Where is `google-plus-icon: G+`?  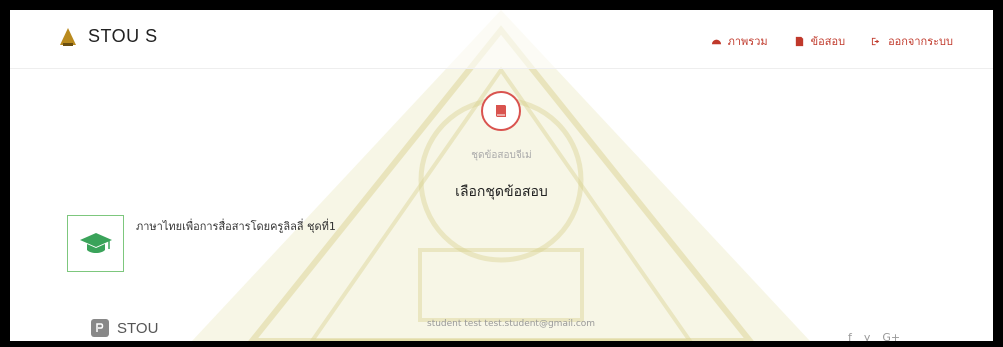 google-plus-icon: G+ is located at coordinates (891, 336).